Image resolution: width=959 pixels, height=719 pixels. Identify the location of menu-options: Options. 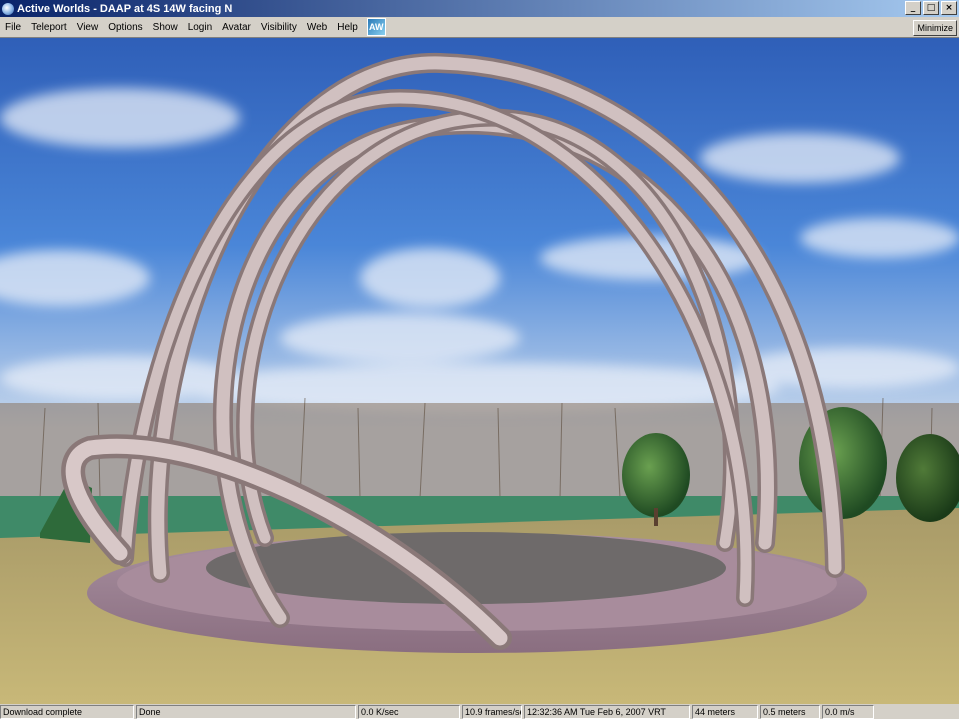
(125, 27).